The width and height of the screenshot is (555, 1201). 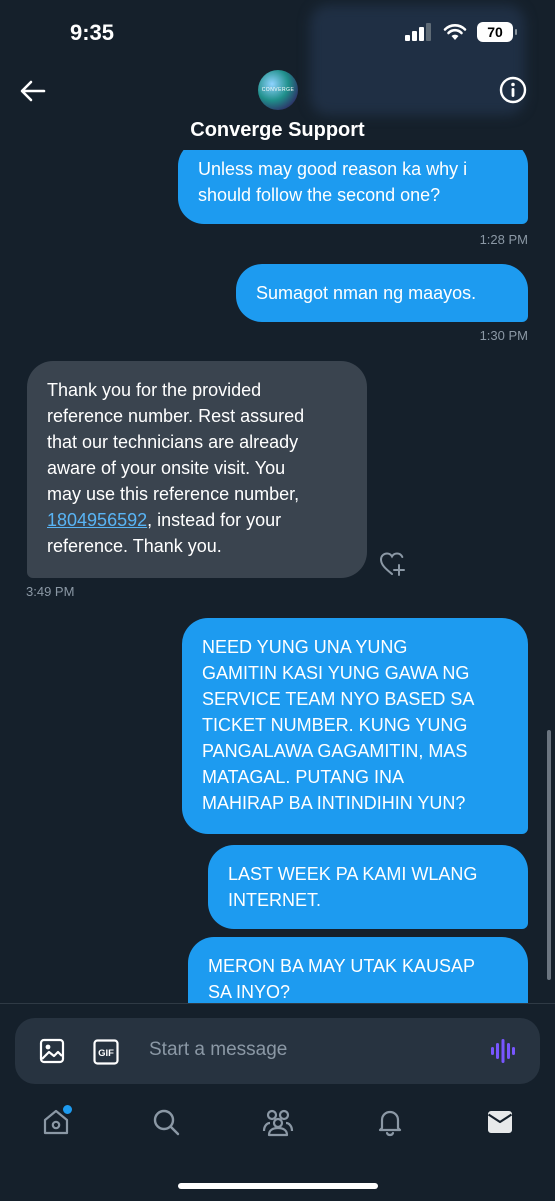 I want to click on message-bubble: Sumagot nman ng maayos., so click(x=382, y=293).